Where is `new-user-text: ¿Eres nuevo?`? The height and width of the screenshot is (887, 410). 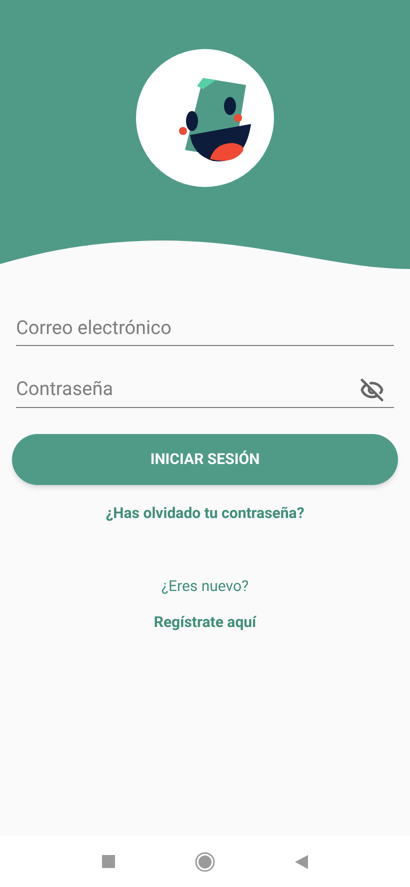 new-user-text: ¿Eres nuevo? is located at coordinates (205, 586).